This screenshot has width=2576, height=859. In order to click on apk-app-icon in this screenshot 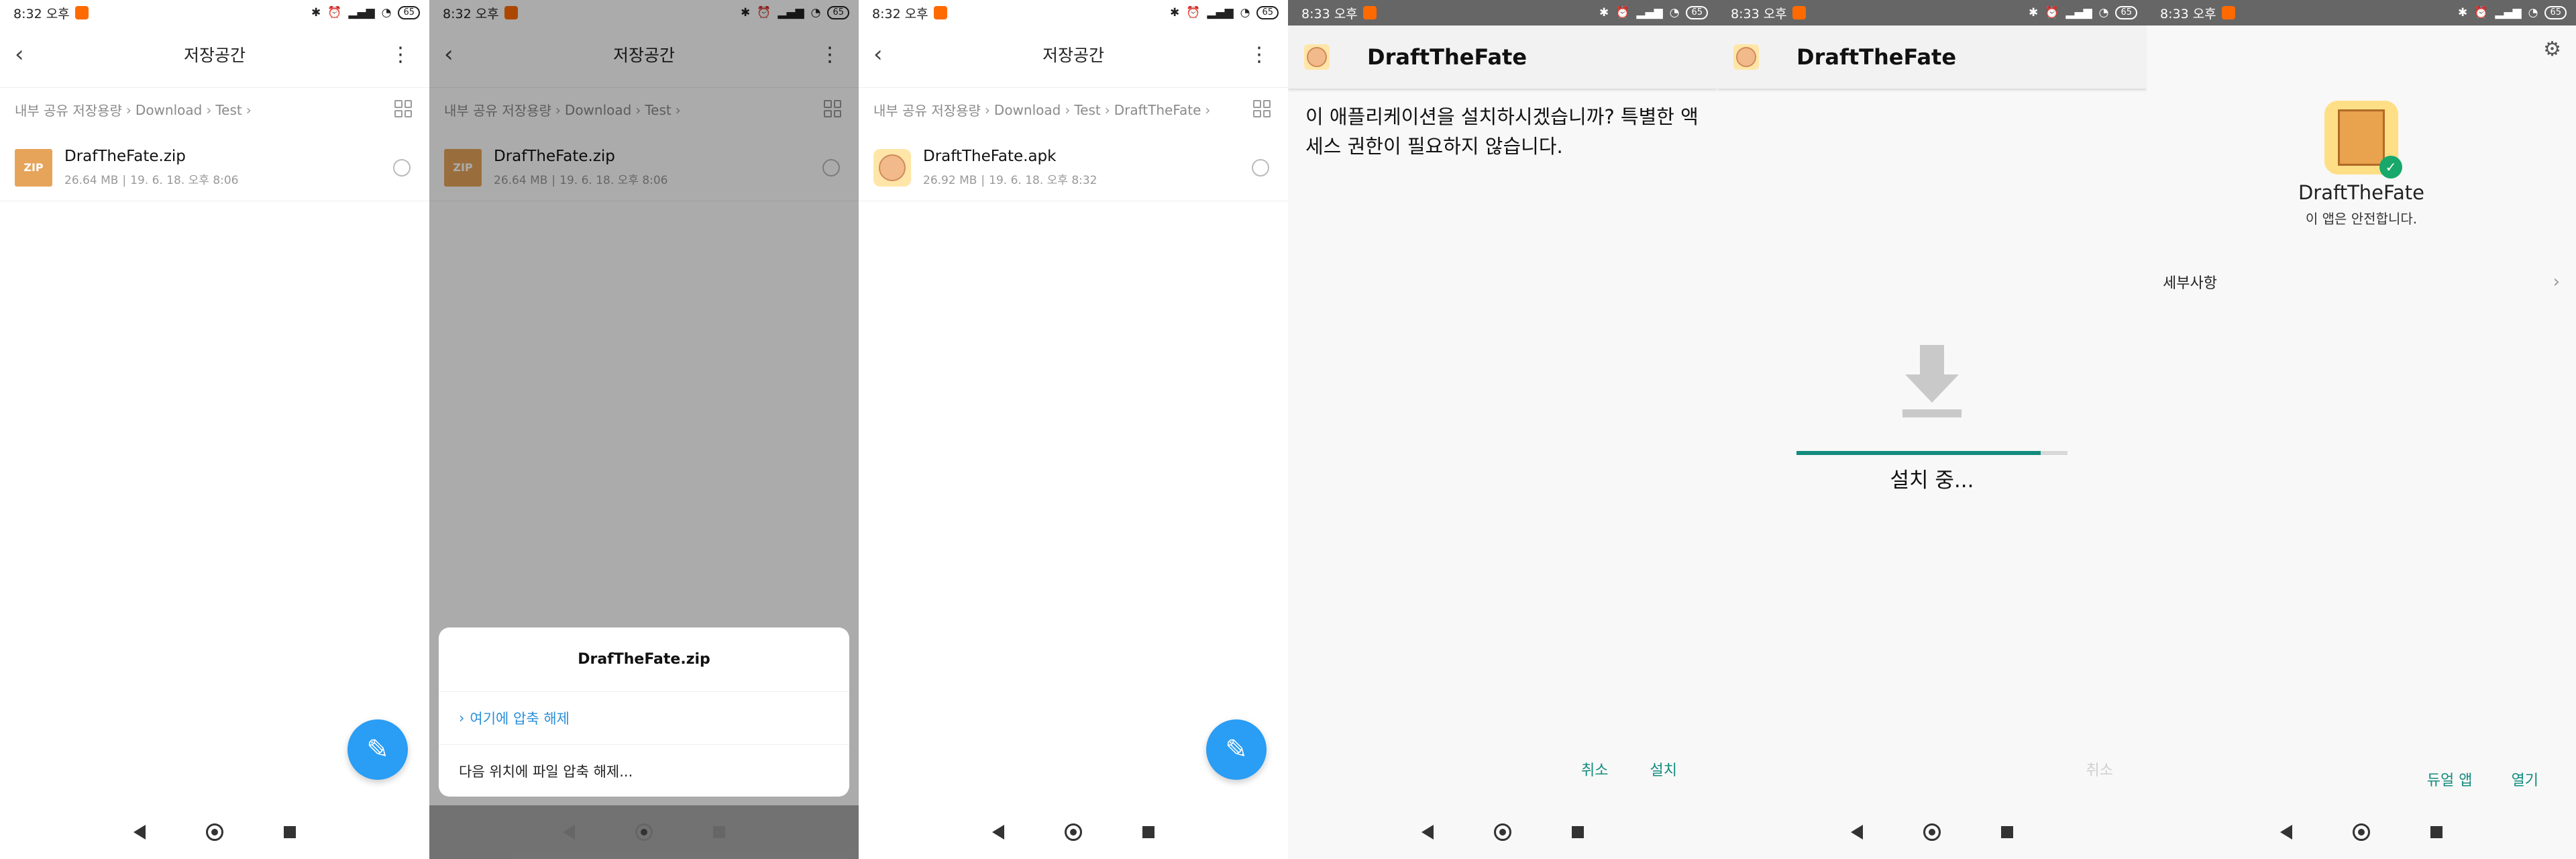, I will do `click(892, 168)`.